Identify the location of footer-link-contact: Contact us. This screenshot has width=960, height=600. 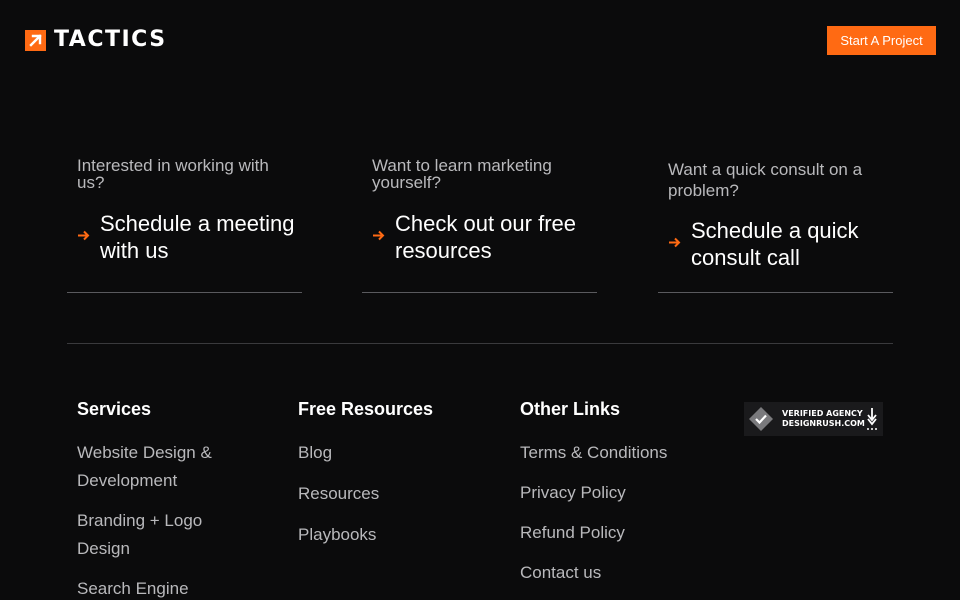
(610, 573).